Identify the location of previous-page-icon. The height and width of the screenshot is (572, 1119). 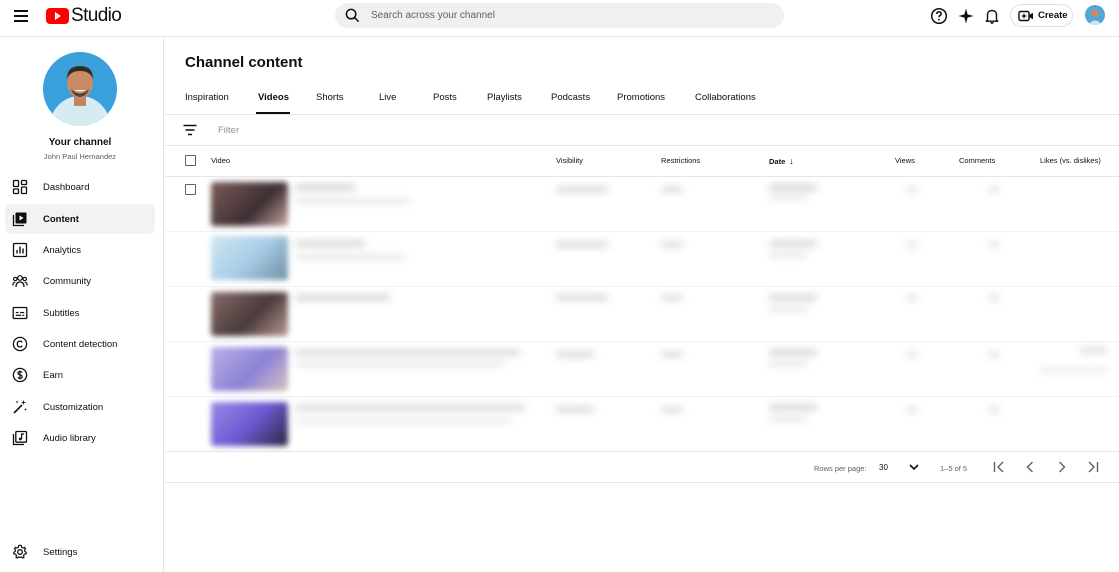
(1030, 467).